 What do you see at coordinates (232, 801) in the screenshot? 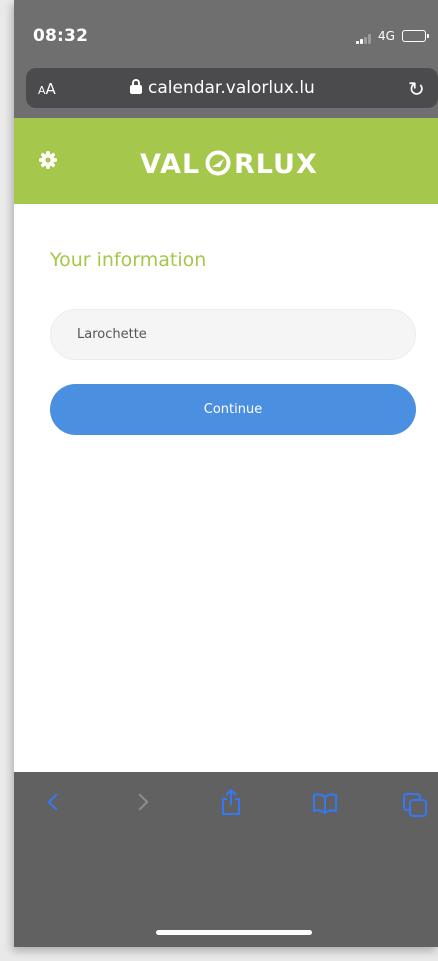
I see `share-icon` at bounding box center [232, 801].